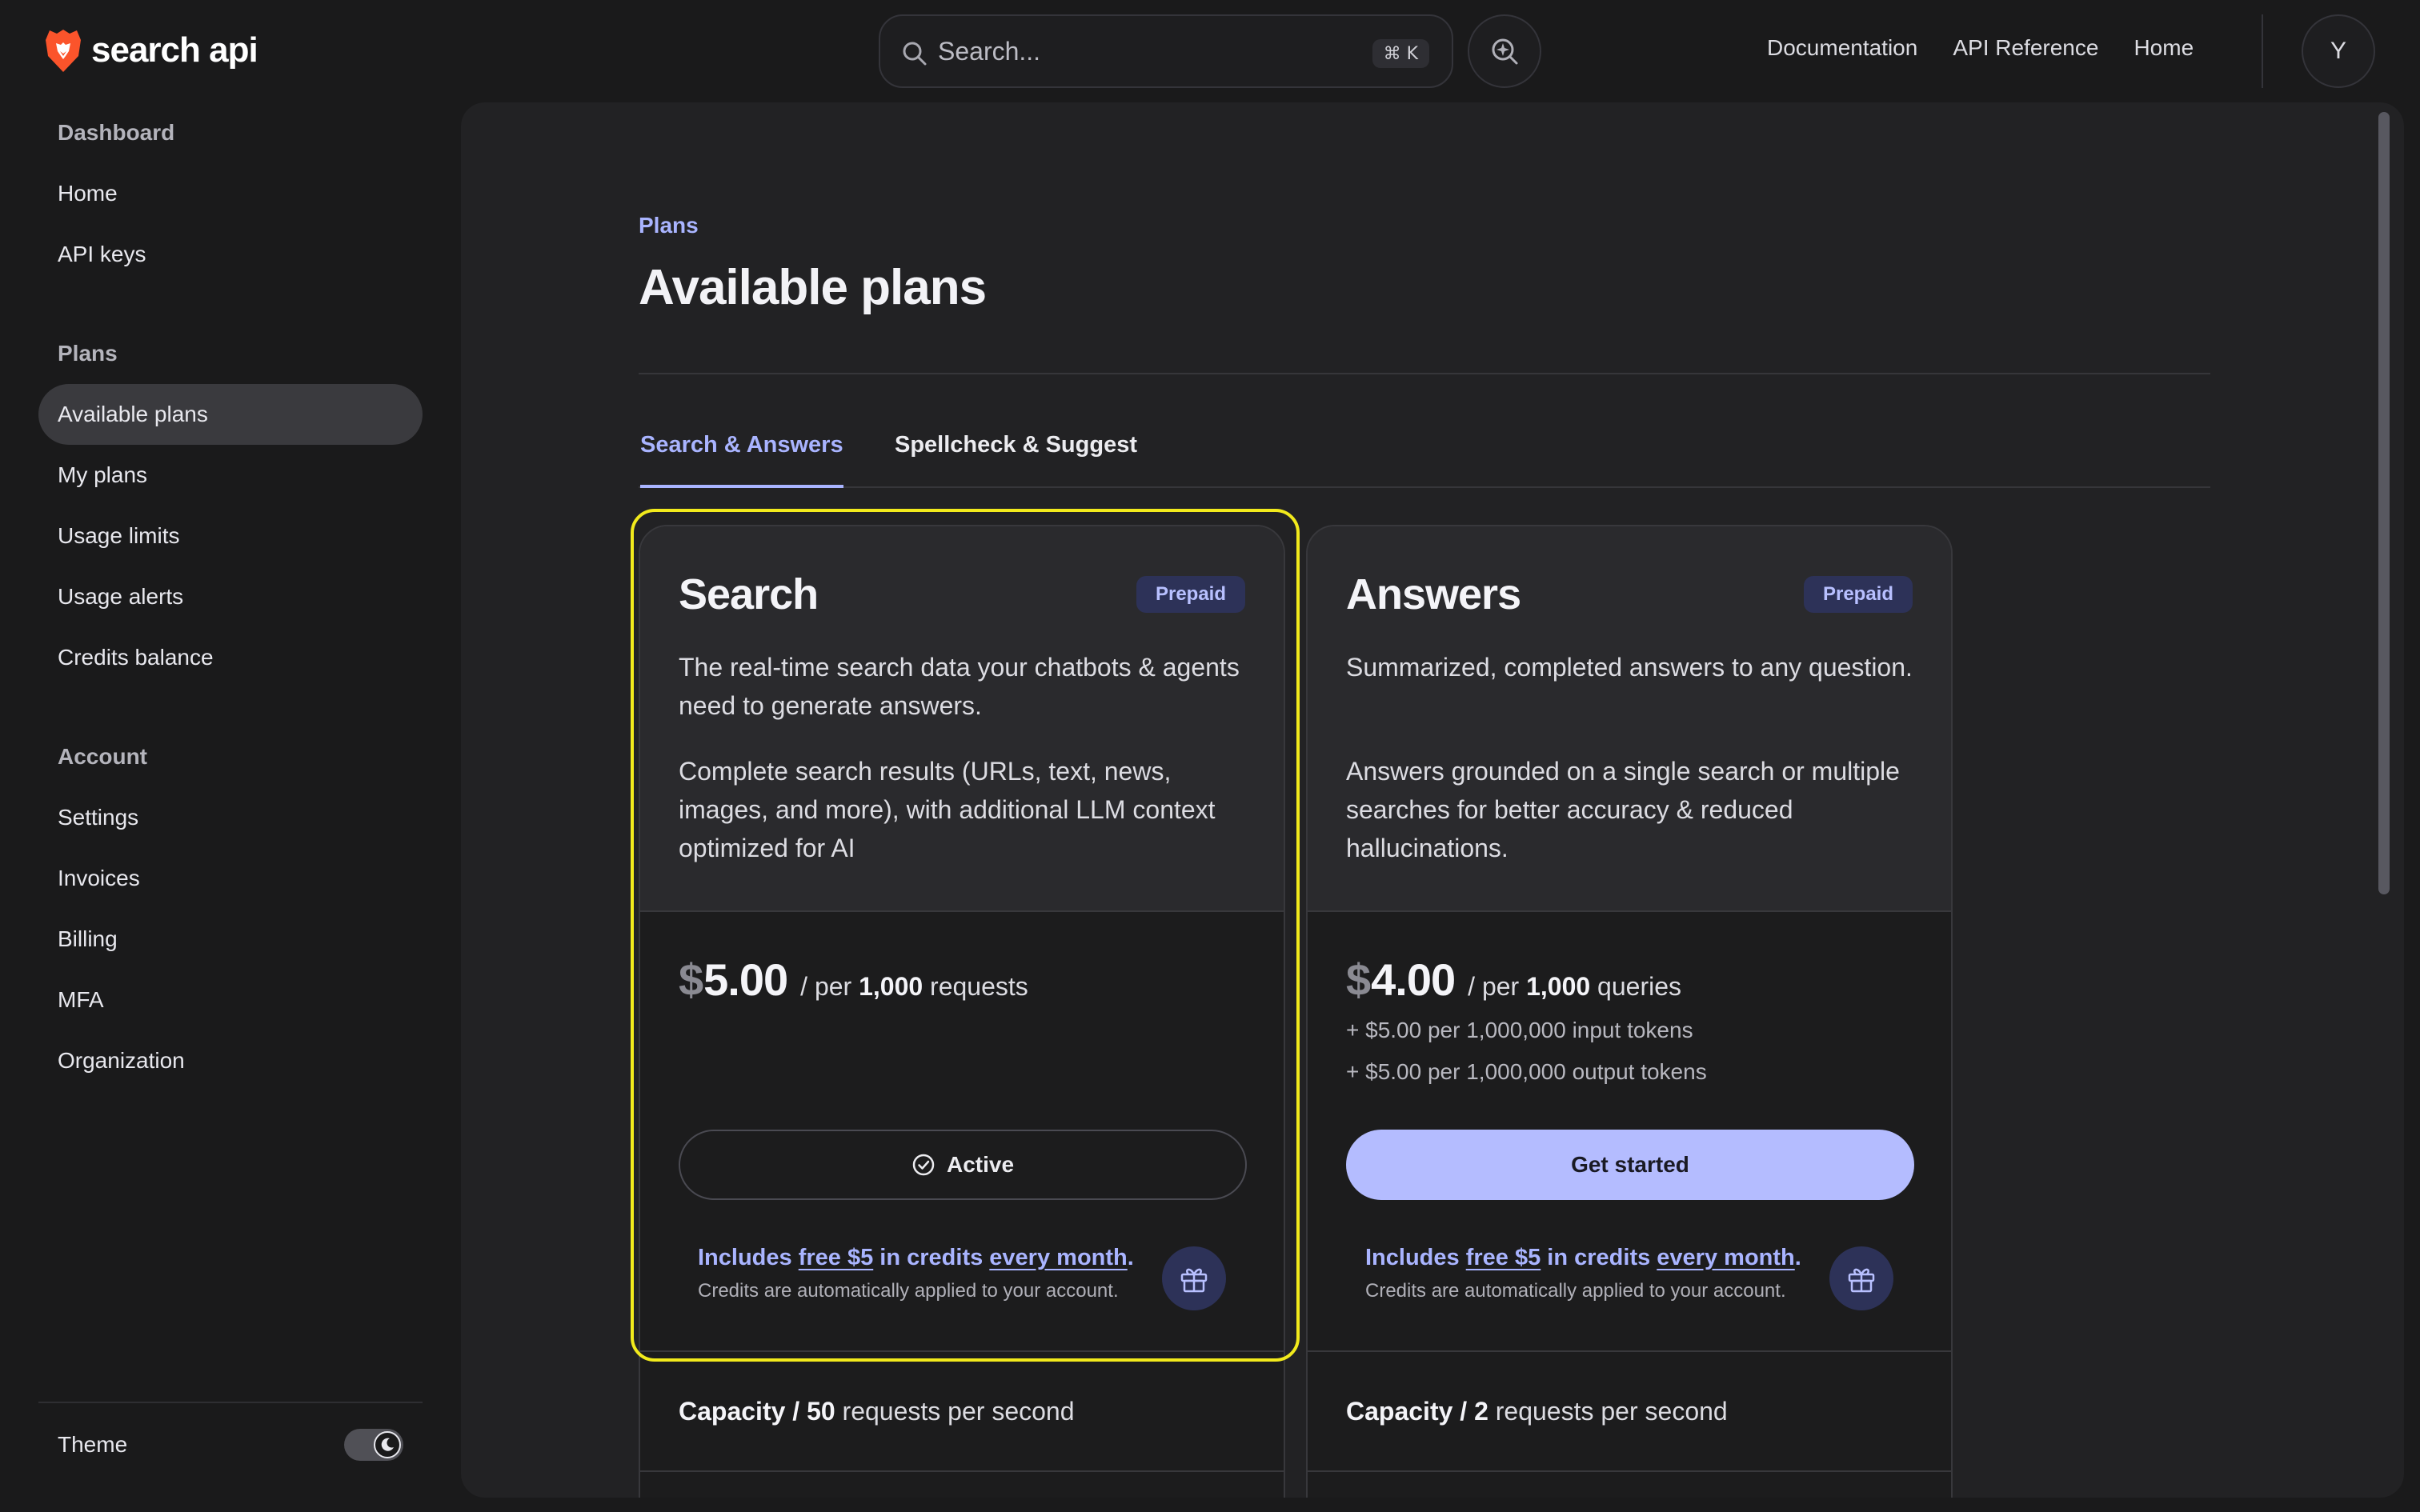 Image resolution: width=2420 pixels, height=1512 pixels. I want to click on sidebar-item-mfa: MFA, so click(230, 1000).